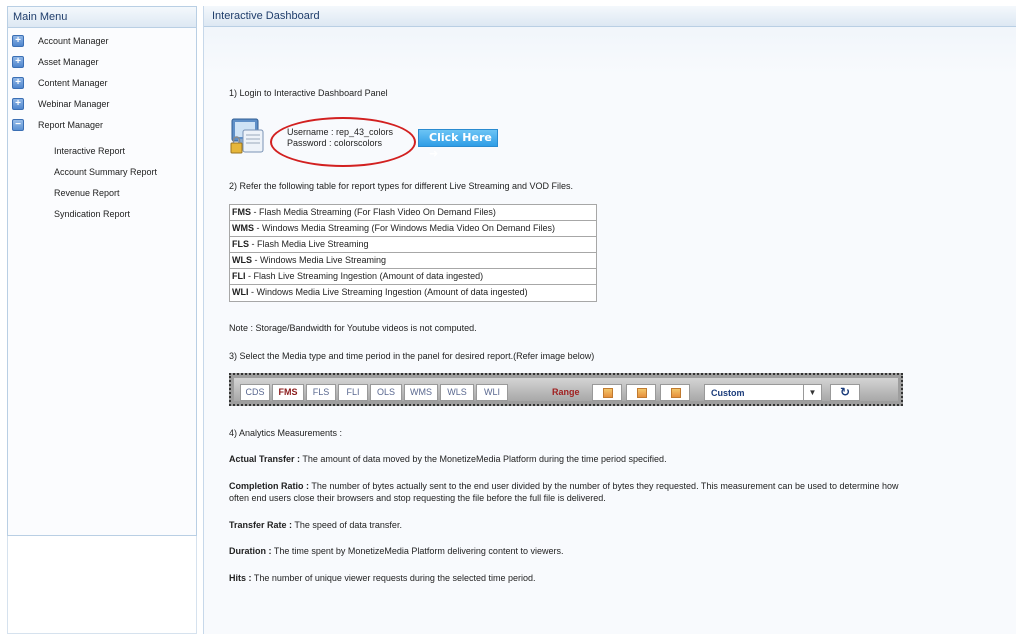  I want to click on range-select-value: Custom, so click(728, 393).